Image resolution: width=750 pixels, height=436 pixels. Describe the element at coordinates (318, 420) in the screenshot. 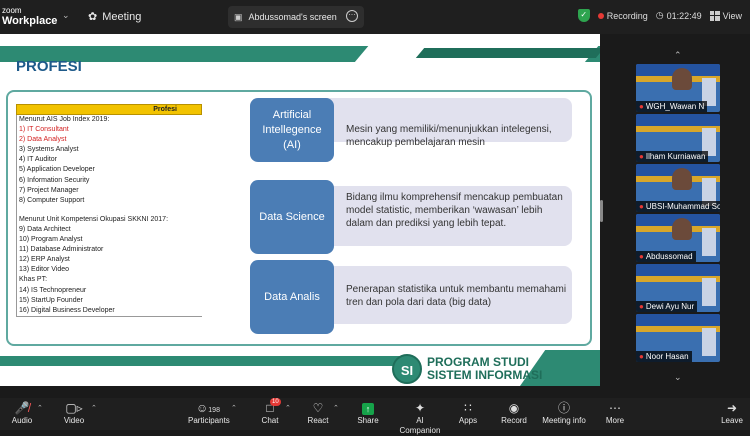

I see `react-label: React` at that location.